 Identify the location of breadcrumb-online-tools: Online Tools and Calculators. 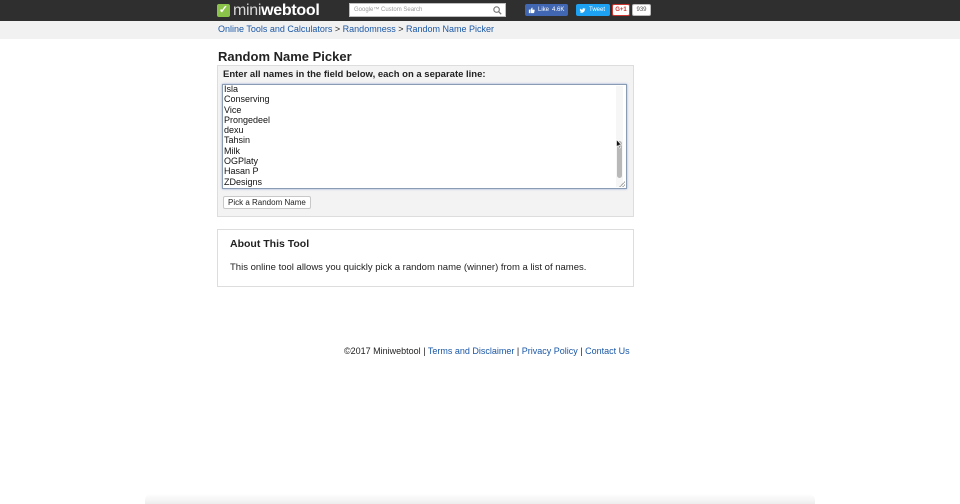
(275, 29).